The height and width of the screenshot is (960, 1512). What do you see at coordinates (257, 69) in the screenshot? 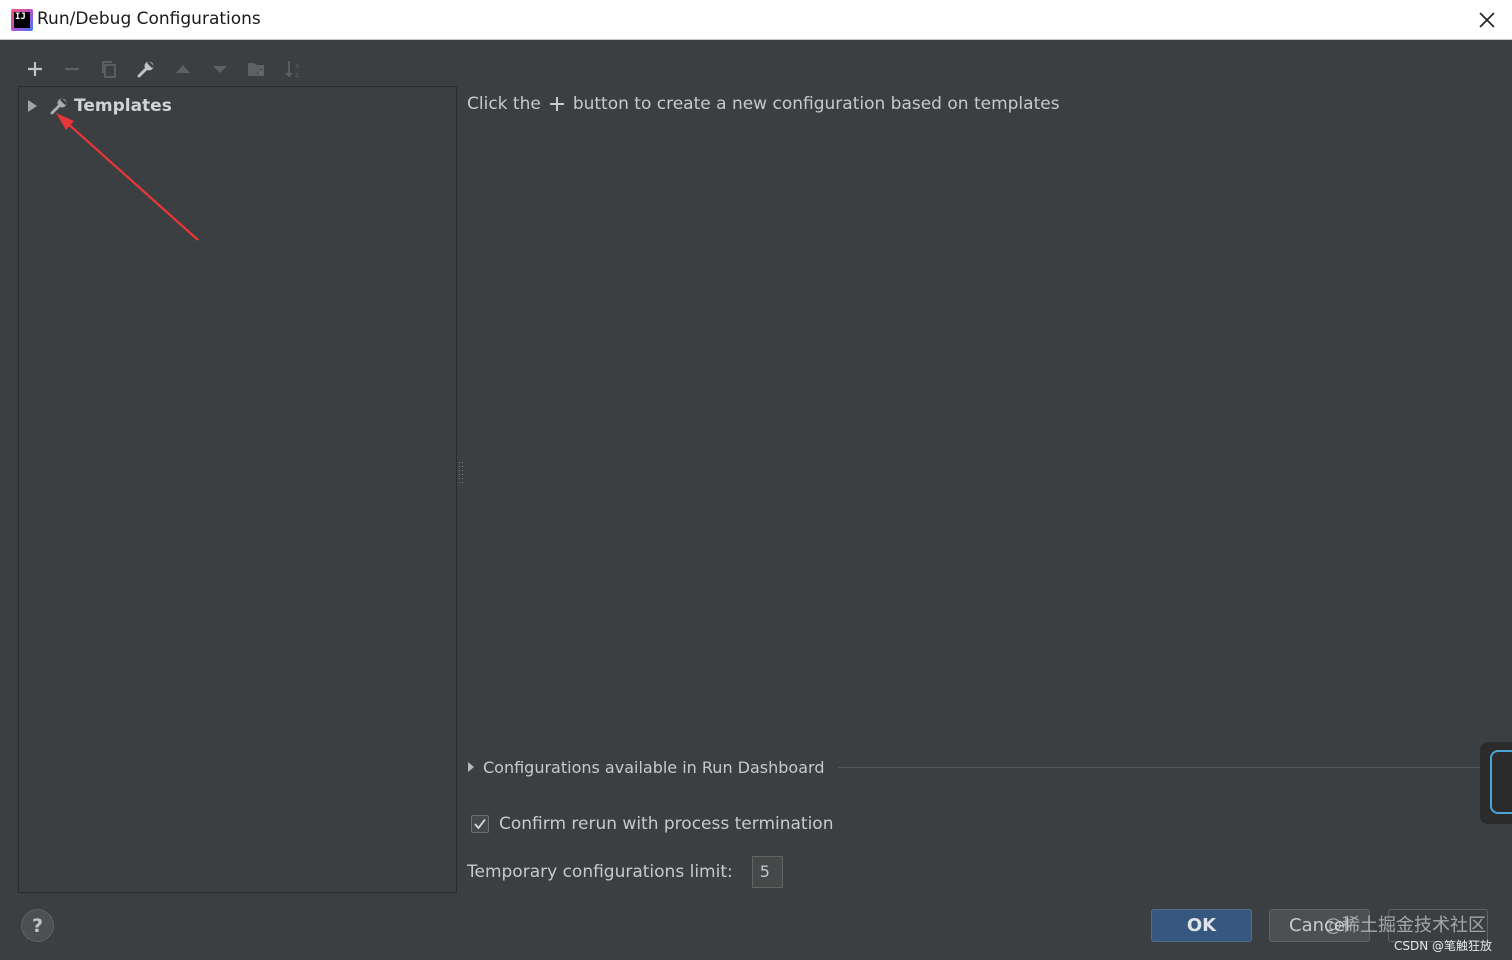
I see `new-folder-icon` at bounding box center [257, 69].